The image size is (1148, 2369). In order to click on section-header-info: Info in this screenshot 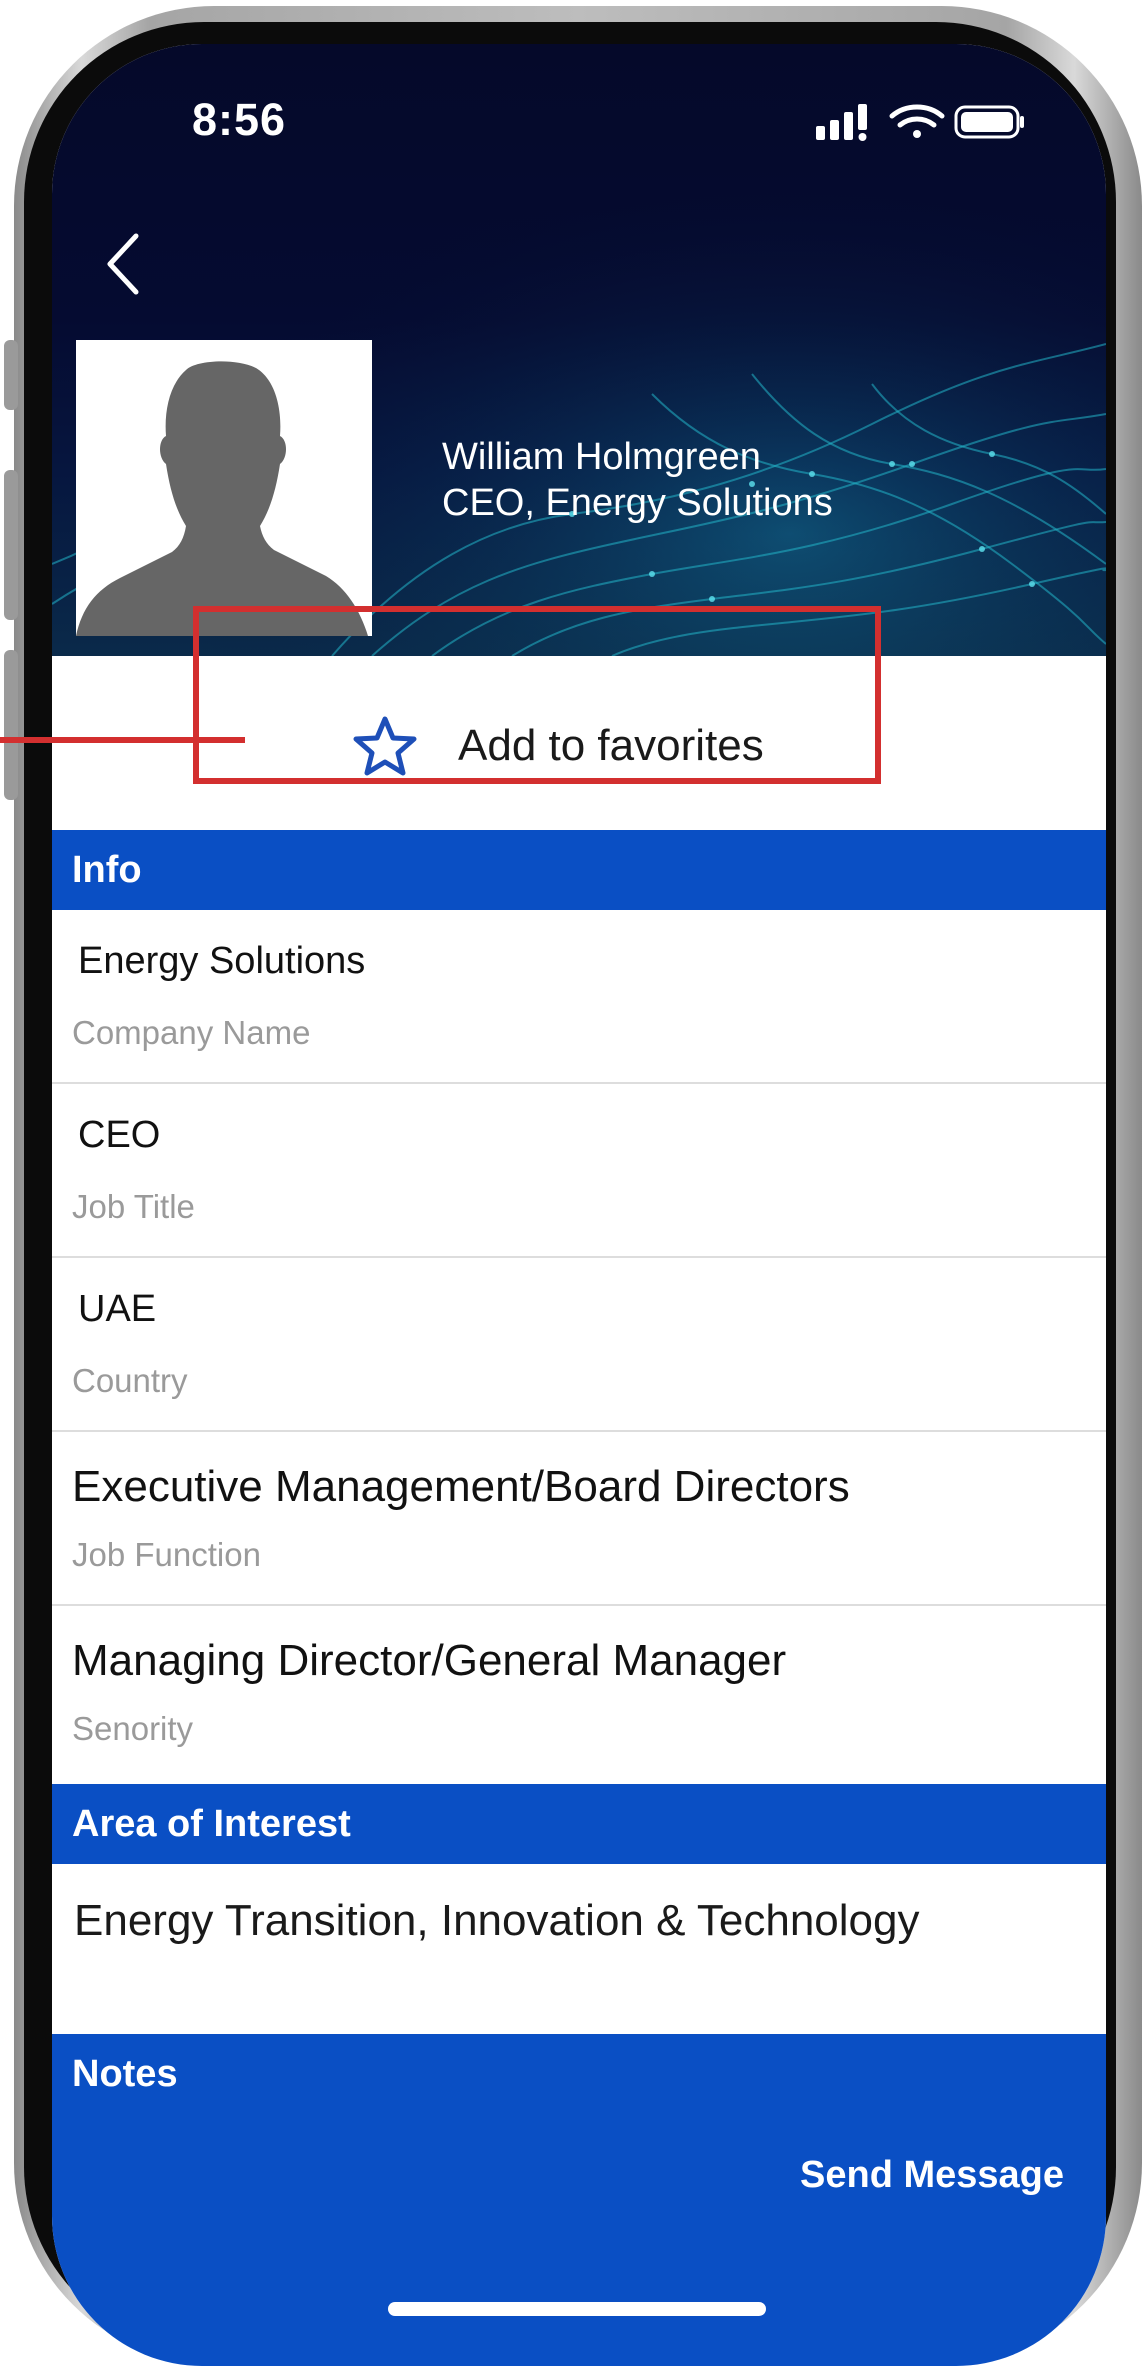, I will do `click(579, 870)`.